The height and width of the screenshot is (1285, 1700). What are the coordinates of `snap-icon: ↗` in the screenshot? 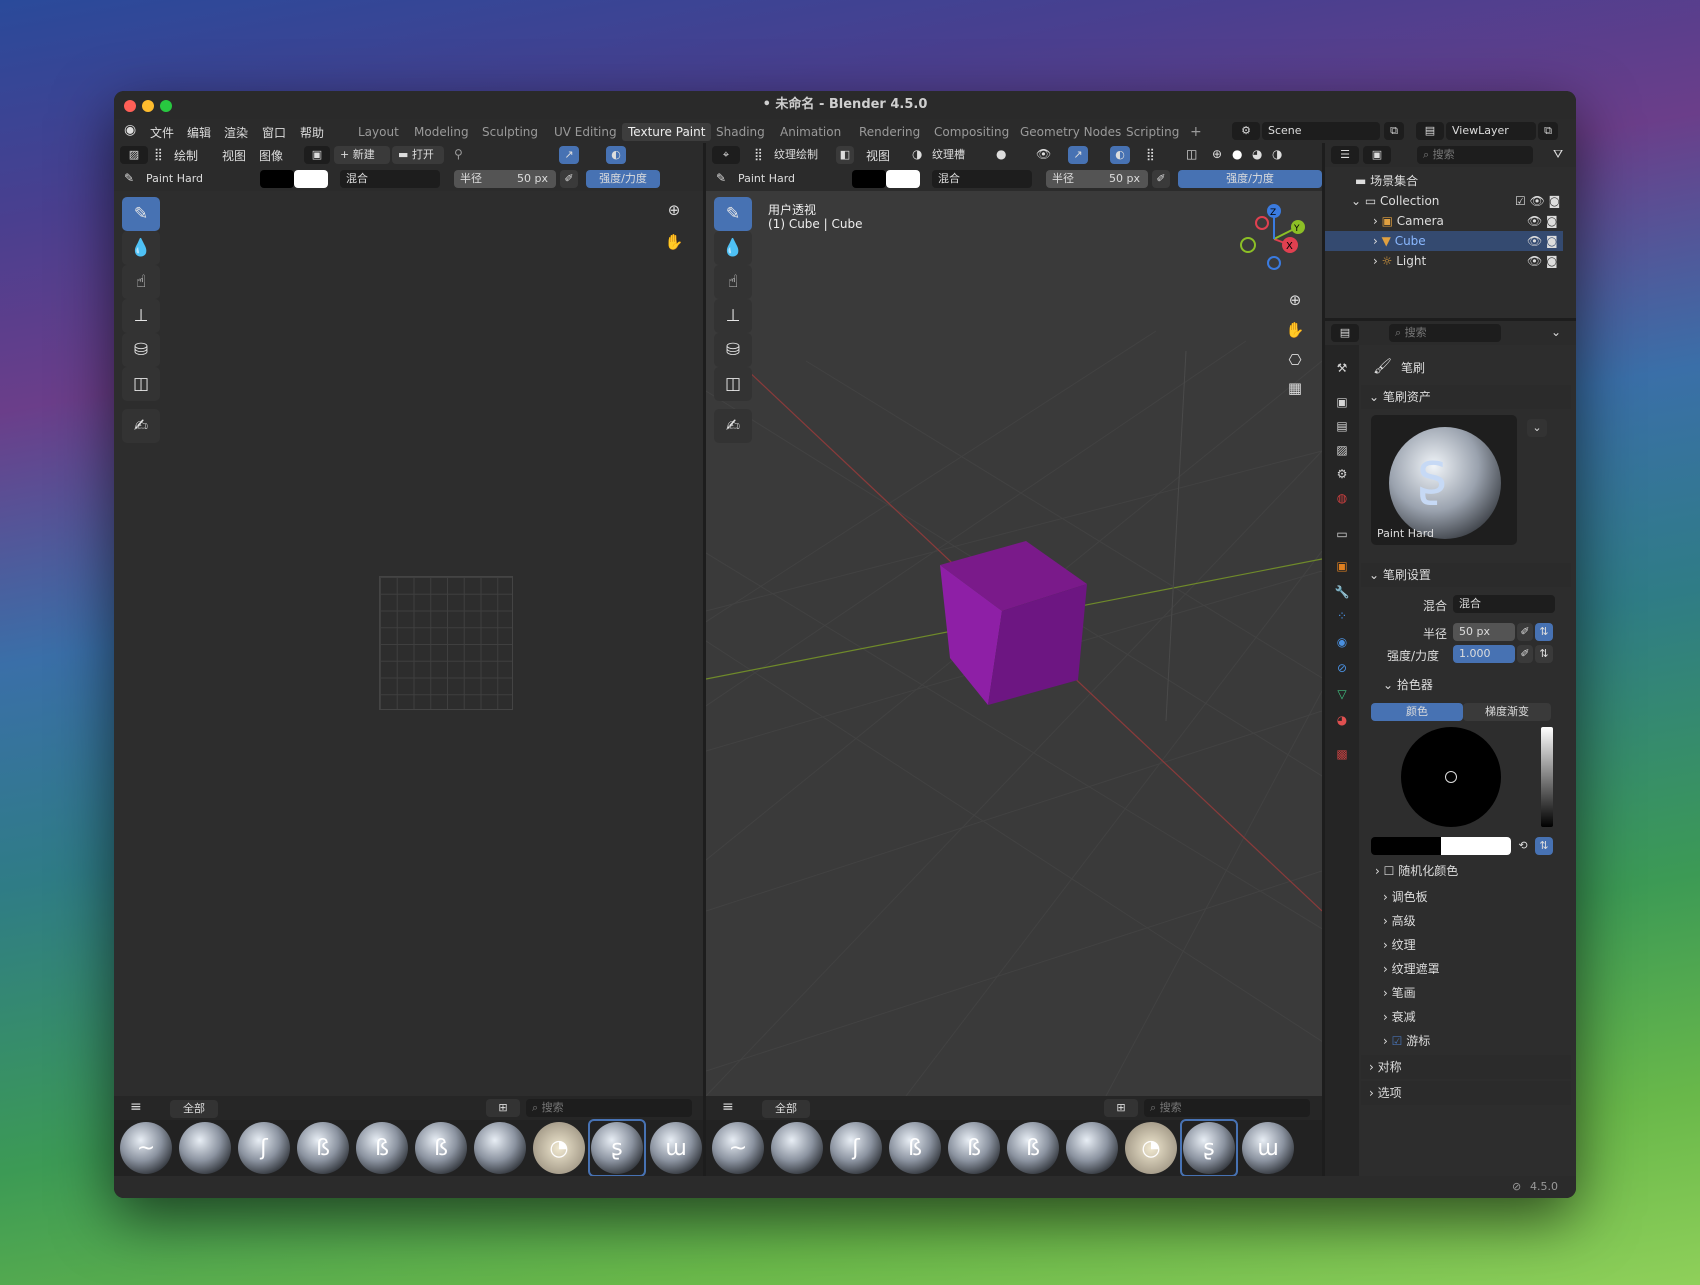 It's located at (569, 155).